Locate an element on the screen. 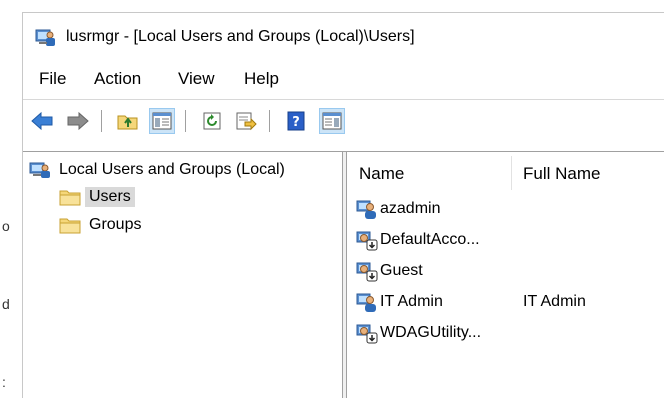  menu-file: File is located at coordinates (52, 79).